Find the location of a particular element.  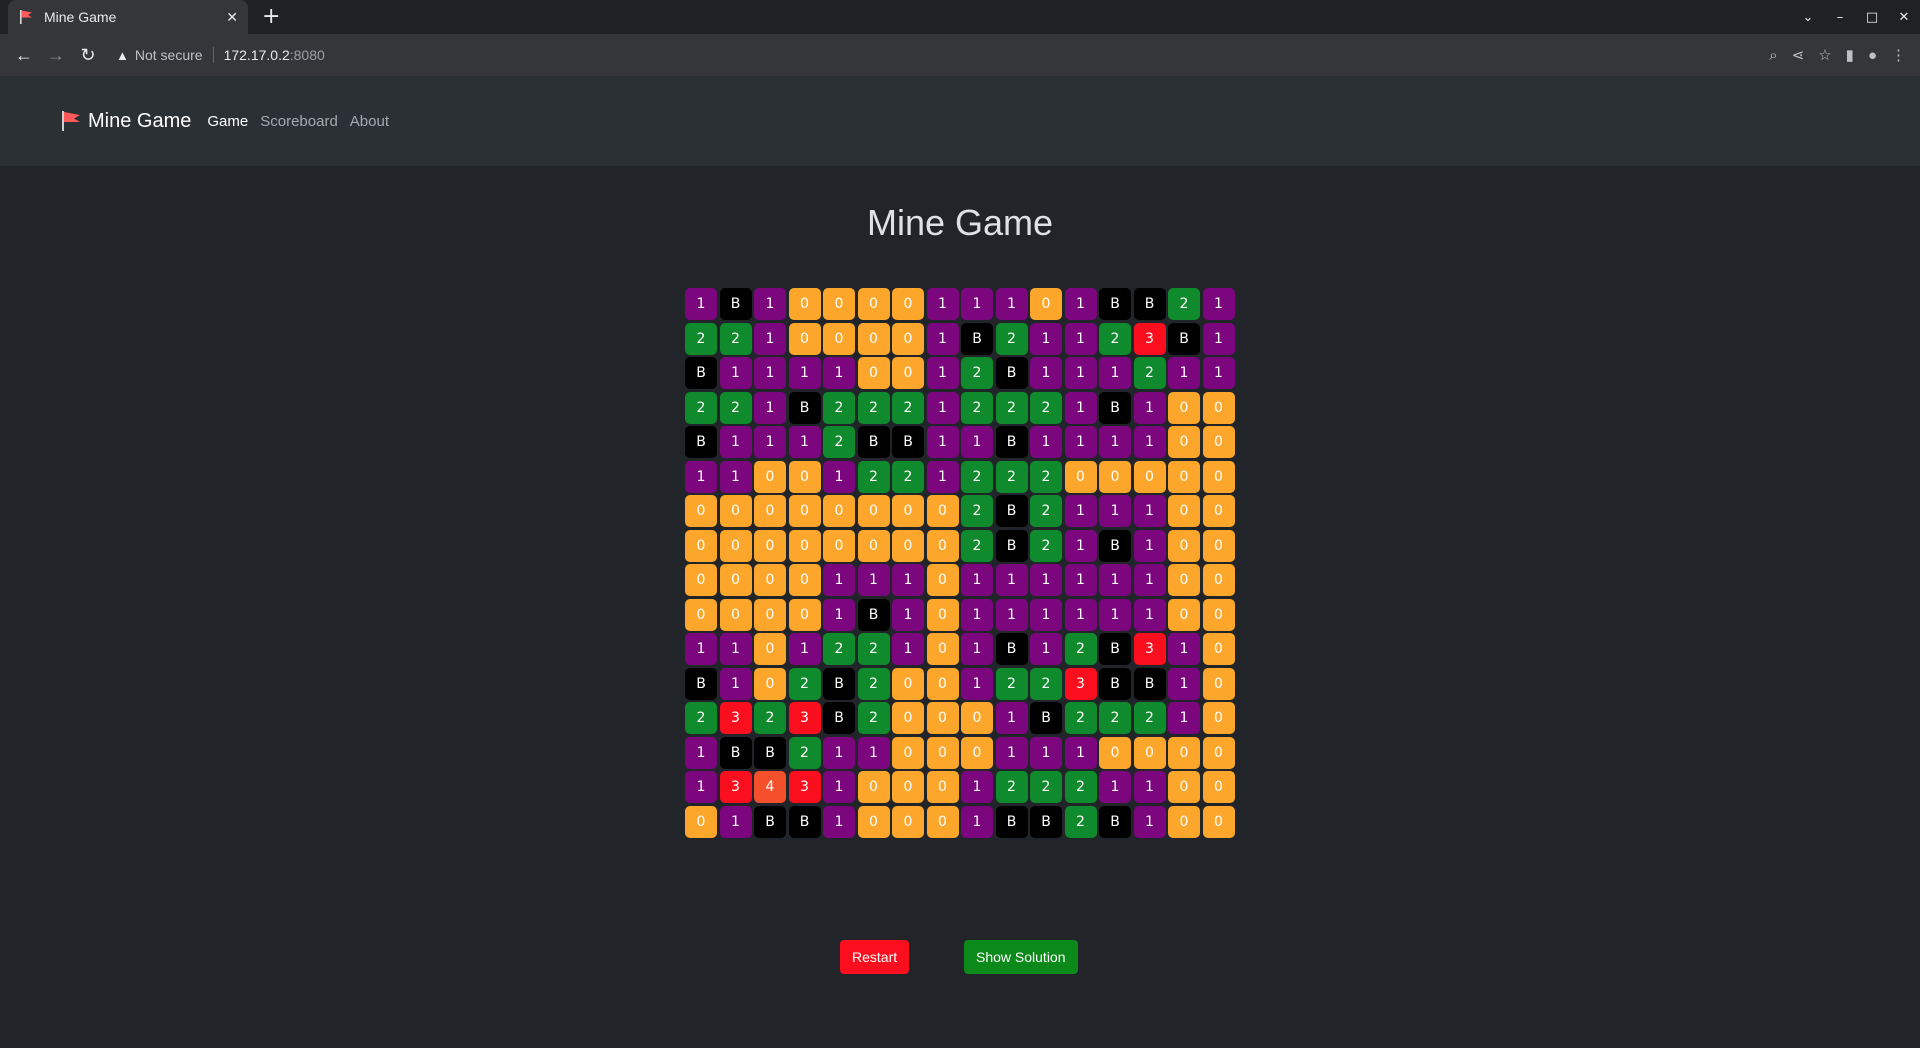

address-bar: ▲ Not secure 172.17.0.2:8080 is located at coordinates (220, 55).